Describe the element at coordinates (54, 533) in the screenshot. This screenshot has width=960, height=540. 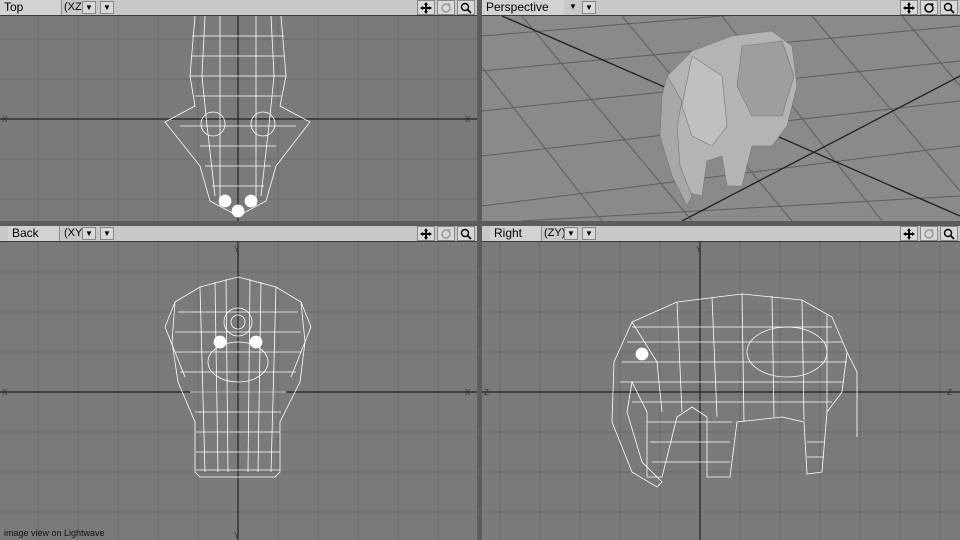
I see `image-caption: image view on Lightwave` at that location.